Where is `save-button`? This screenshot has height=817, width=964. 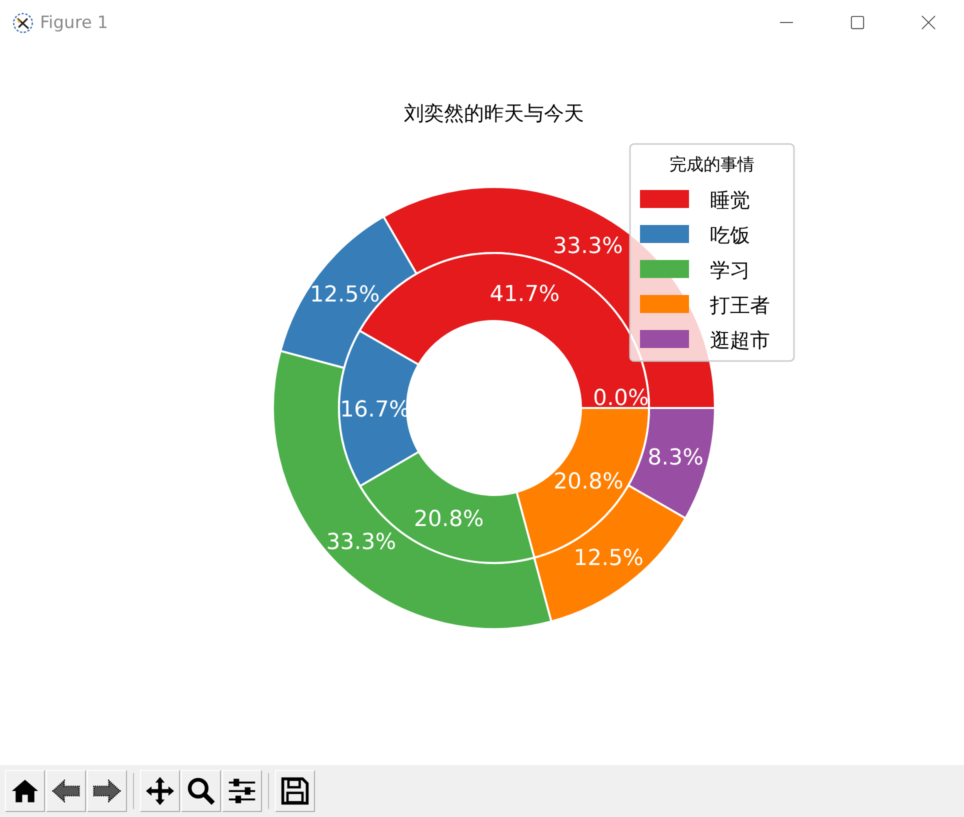 save-button is located at coordinates (295, 791).